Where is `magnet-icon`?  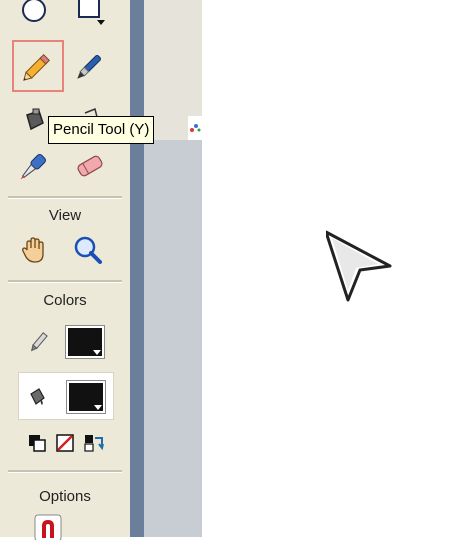
magnet-icon is located at coordinates (48, 528).